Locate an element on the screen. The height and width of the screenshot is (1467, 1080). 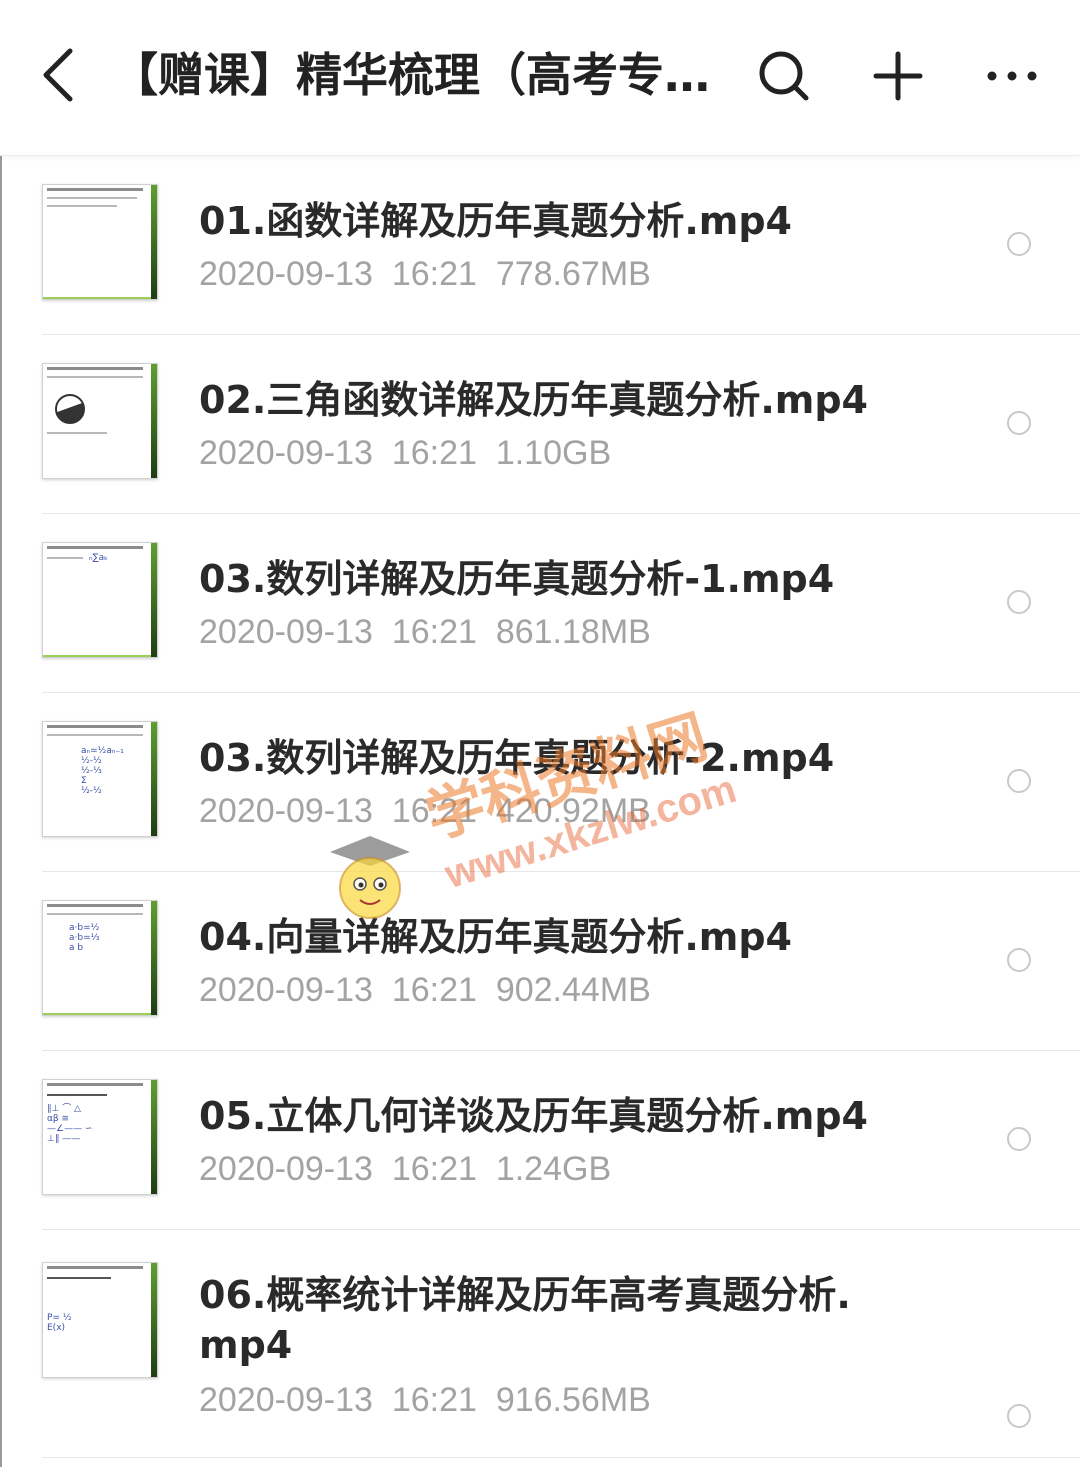
file-name: 06.概率统计详解及历年高考真题分析.mp4 is located at coordinates (525, 1320).